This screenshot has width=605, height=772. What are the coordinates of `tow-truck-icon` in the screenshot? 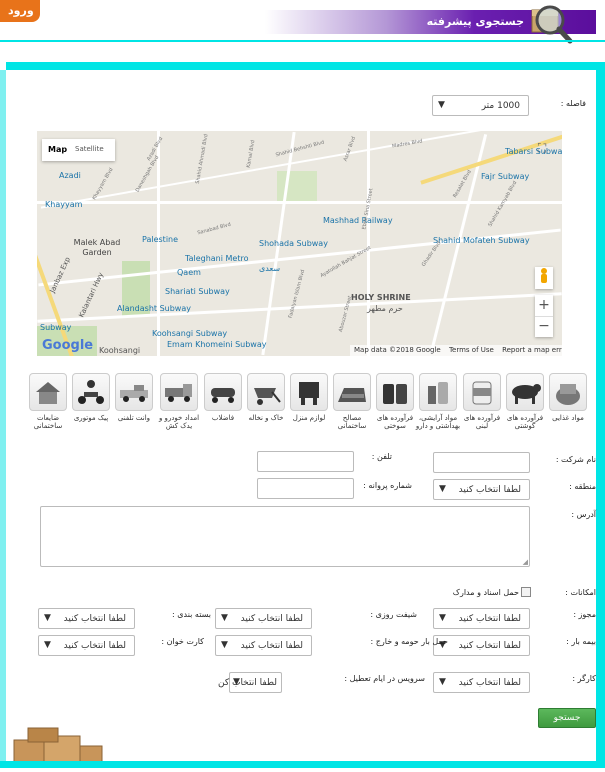 It's located at (179, 392).